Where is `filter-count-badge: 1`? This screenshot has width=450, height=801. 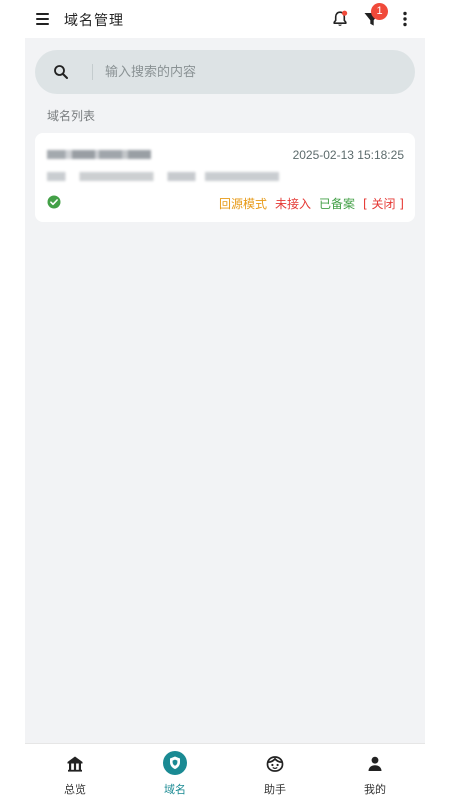 filter-count-badge: 1 is located at coordinates (379, 11).